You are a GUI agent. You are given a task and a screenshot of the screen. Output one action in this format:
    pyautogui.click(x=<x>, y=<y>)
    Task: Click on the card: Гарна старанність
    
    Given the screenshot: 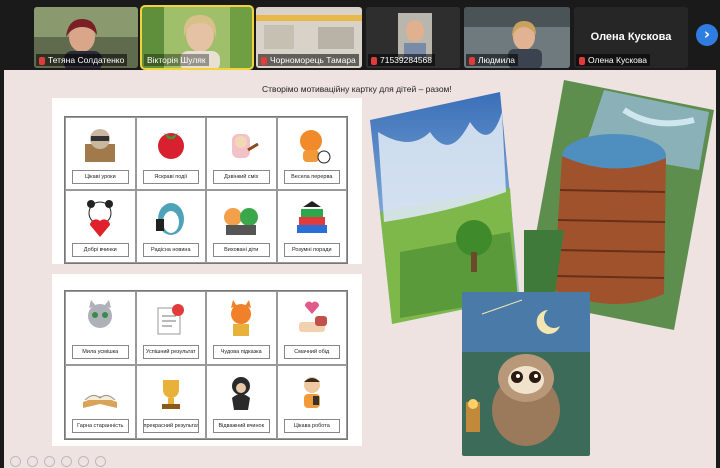 What is the action you would take?
    pyautogui.click(x=100, y=402)
    